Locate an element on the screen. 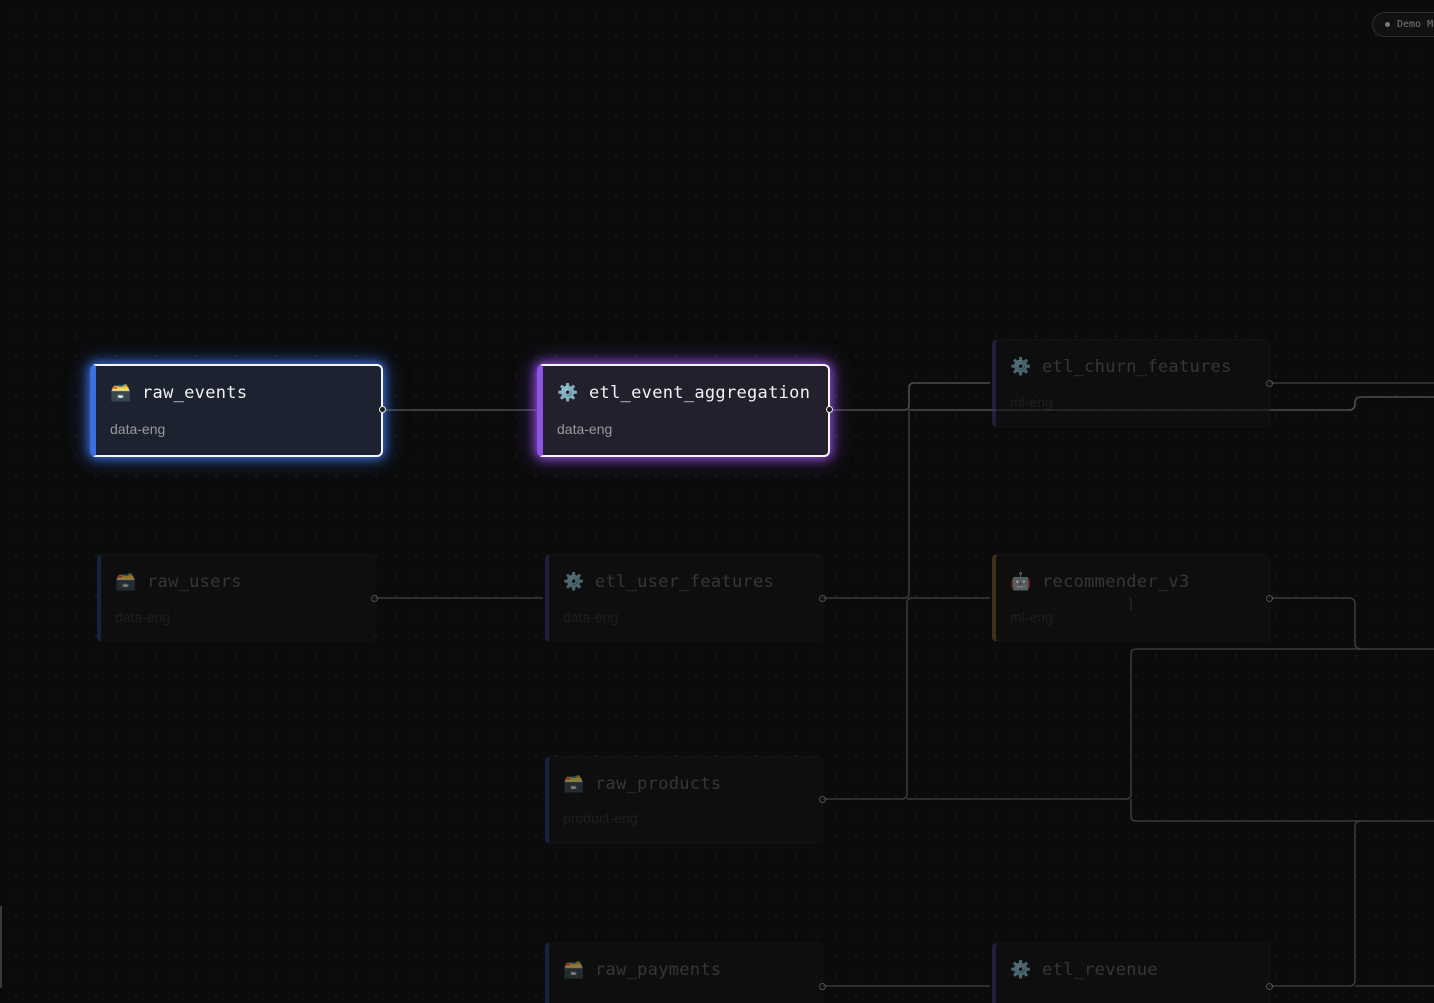 The width and height of the screenshot is (1434, 1003). edge-raw-products-offscreen is located at coordinates (1170, 724).